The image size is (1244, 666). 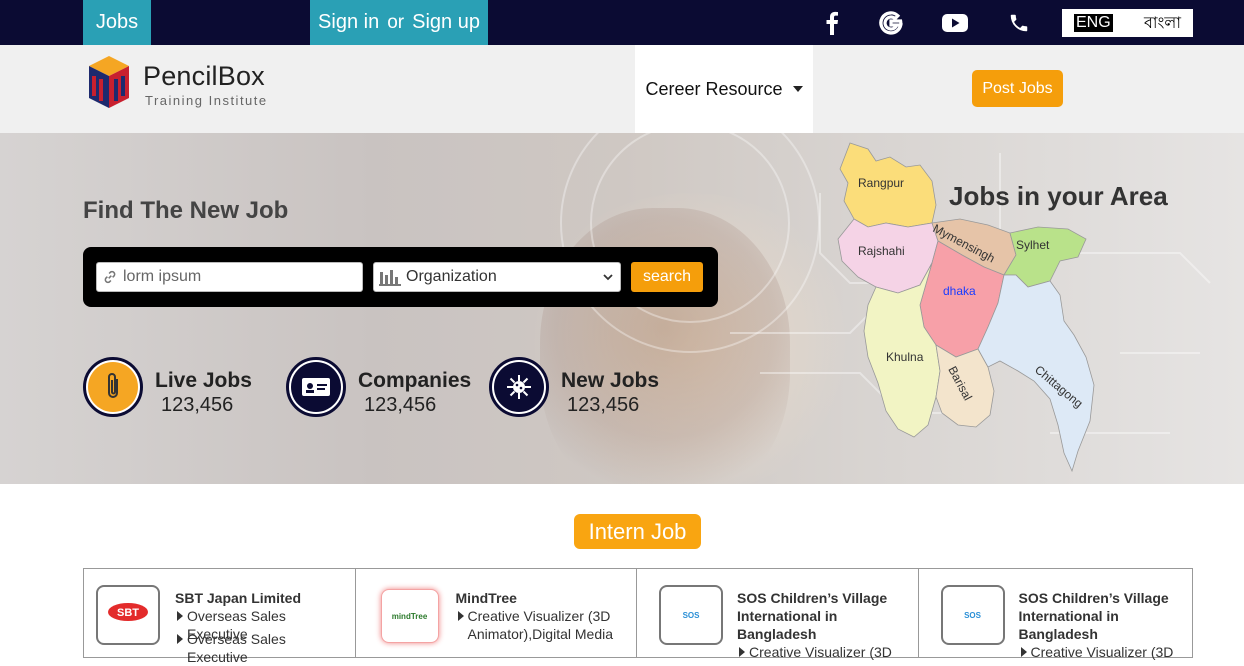 What do you see at coordinates (203, 380) in the screenshot?
I see `stat-label: Live Jobs` at bounding box center [203, 380].